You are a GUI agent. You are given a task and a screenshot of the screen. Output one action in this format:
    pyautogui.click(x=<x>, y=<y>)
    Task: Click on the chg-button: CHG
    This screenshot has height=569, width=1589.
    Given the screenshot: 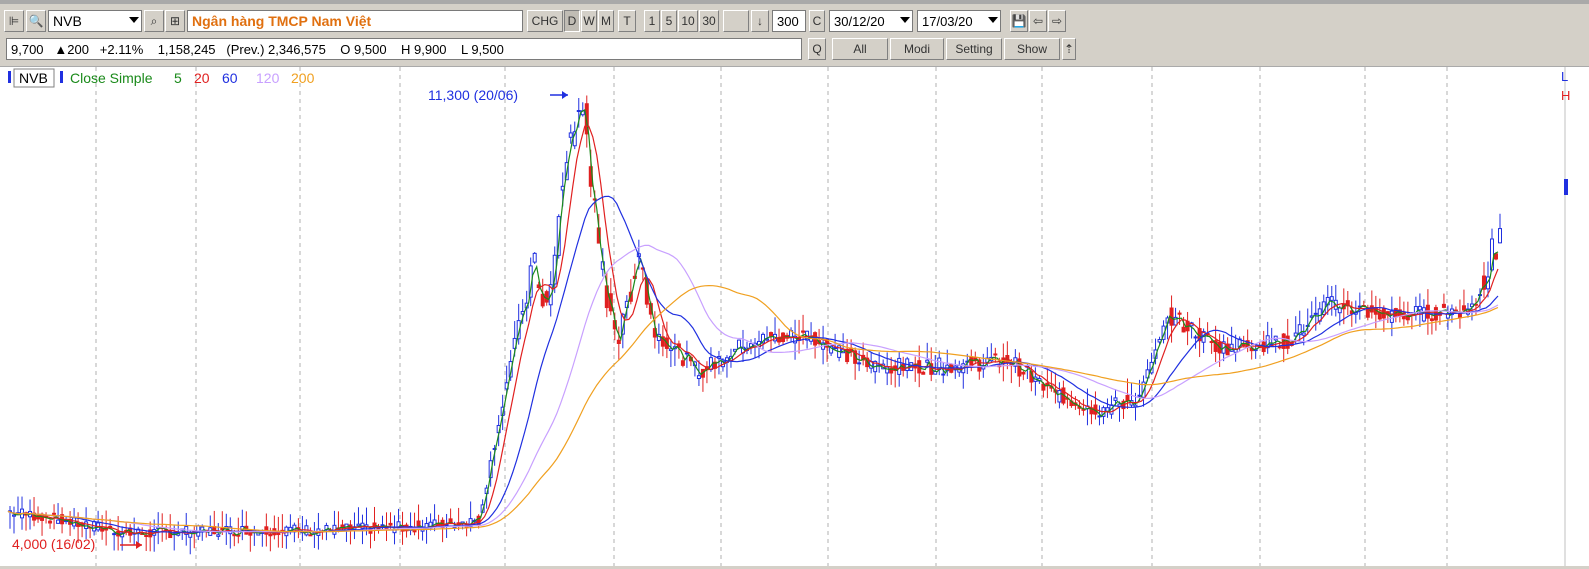 What is the action you would take?
    pyautogui.click(x=545, y=21)
    